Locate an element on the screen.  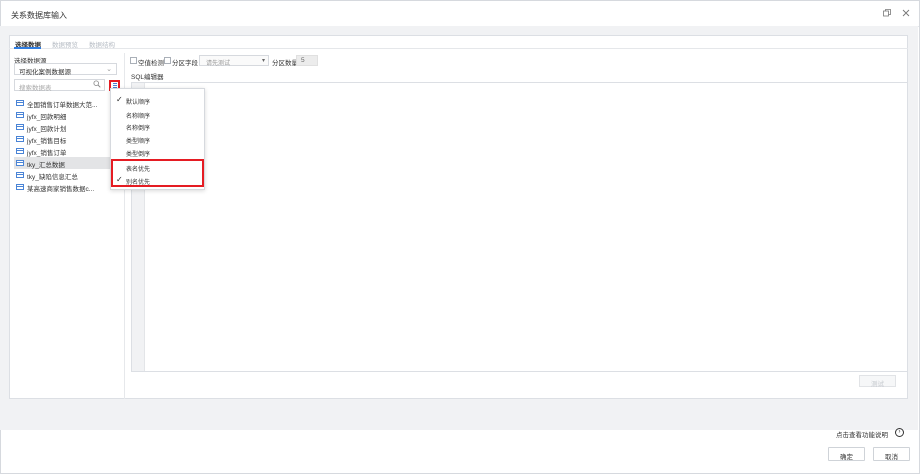
table-item: jyfx_回款计划 is located at coordinates (62, 127).